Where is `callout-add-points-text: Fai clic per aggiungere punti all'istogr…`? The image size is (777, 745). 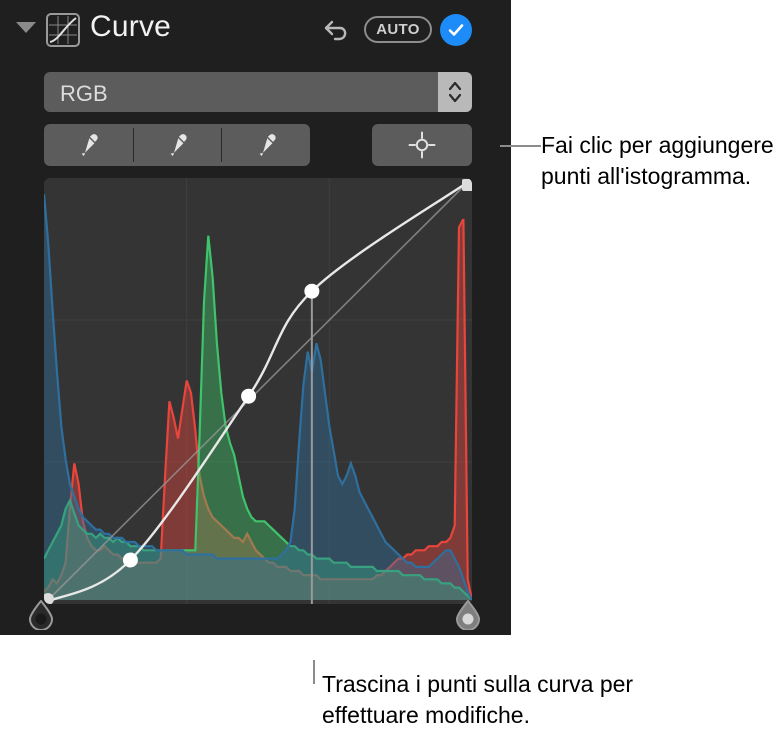
callout-add-points-text: Fai clic per aggiungere punti all'istogr… is located at coordinates (657, 160).